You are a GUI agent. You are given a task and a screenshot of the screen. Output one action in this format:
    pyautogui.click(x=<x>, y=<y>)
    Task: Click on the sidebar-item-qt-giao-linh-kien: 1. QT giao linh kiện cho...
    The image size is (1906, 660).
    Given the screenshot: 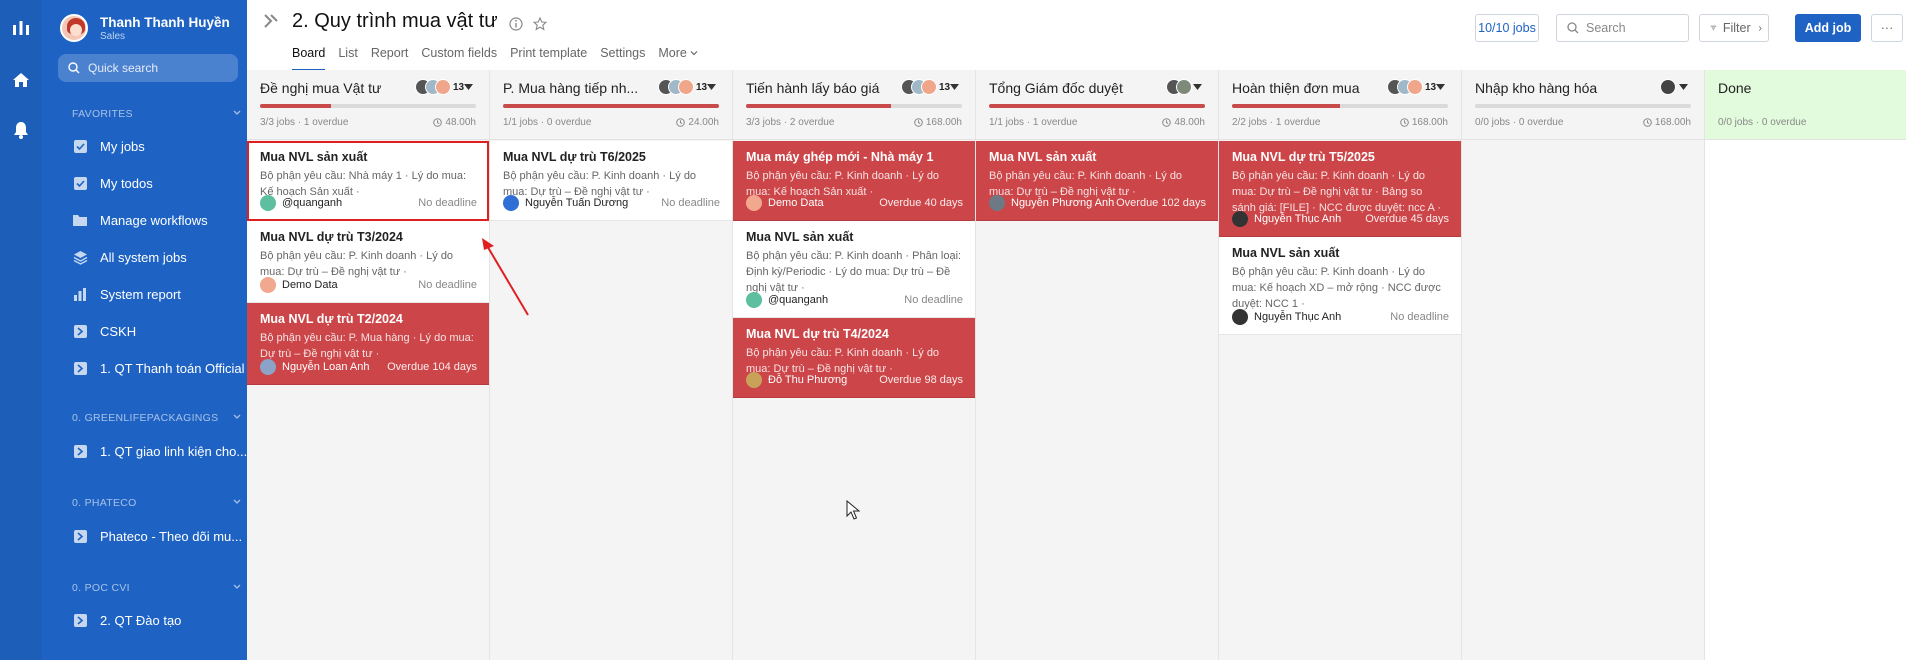 What is the action you would take?
    pyautogui.click(x=162, y=451)
    